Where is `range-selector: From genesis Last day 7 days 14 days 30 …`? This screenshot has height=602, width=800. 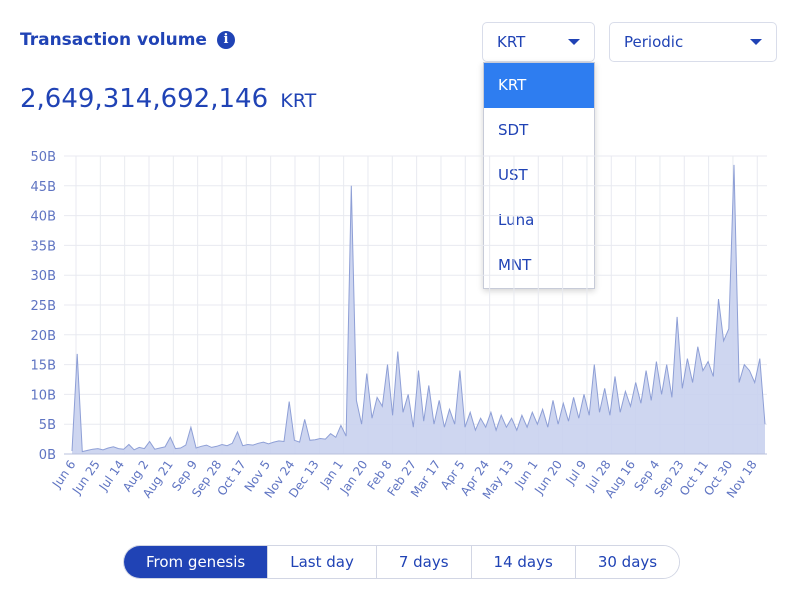 range-selector: From genesis Last day 7 days 14 days 30 … is located at coordinates (402, 562).